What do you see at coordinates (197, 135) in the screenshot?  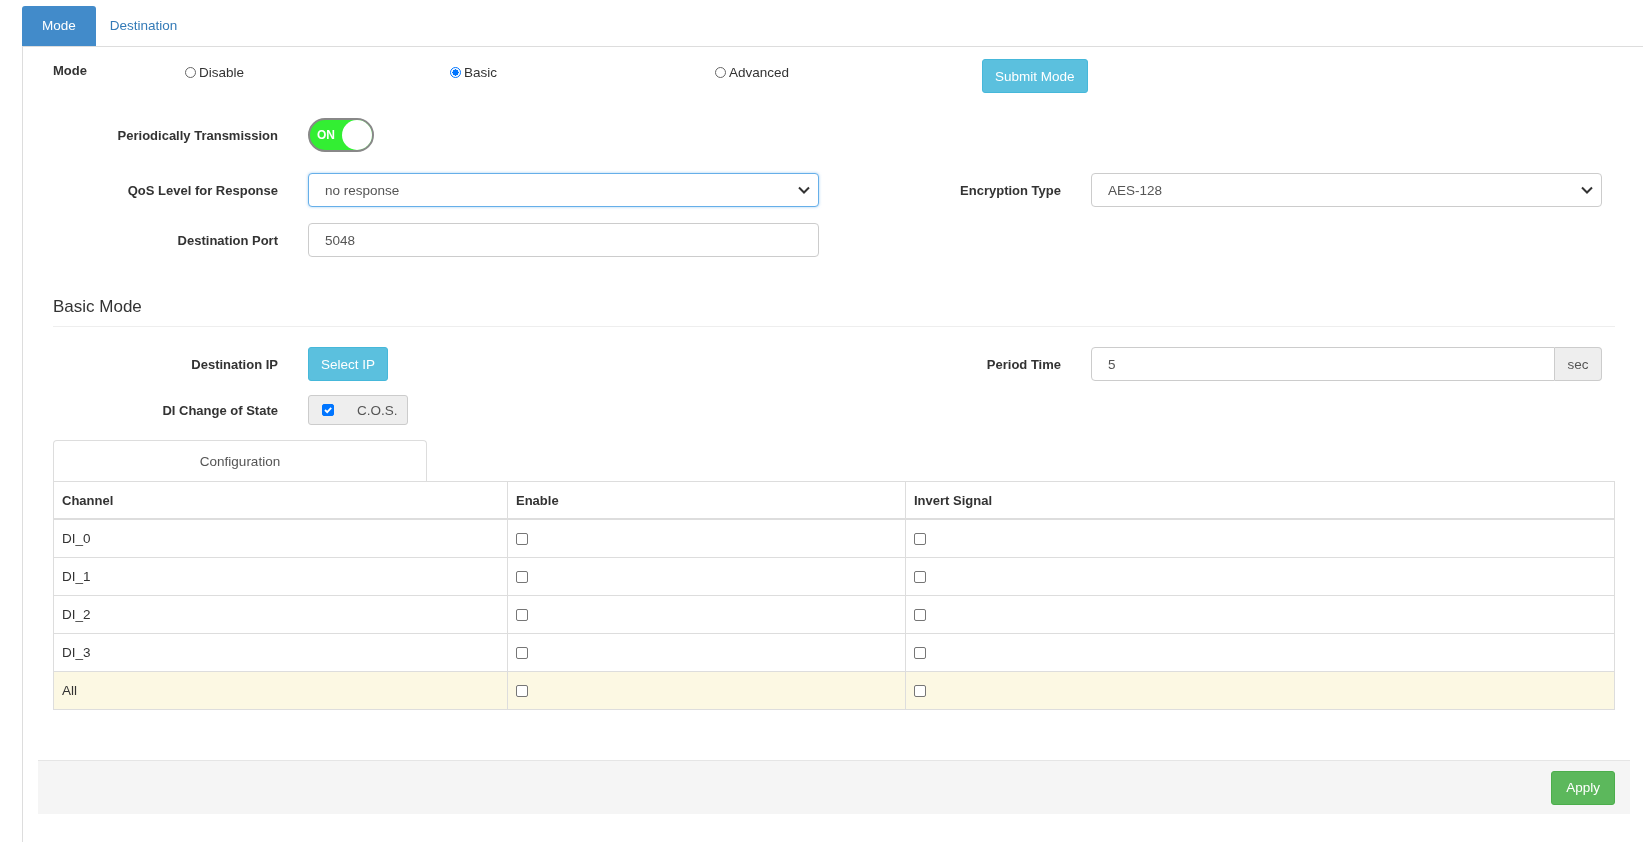 I see `field-label: Periodically Transmission` at bounding box center [197, 135].